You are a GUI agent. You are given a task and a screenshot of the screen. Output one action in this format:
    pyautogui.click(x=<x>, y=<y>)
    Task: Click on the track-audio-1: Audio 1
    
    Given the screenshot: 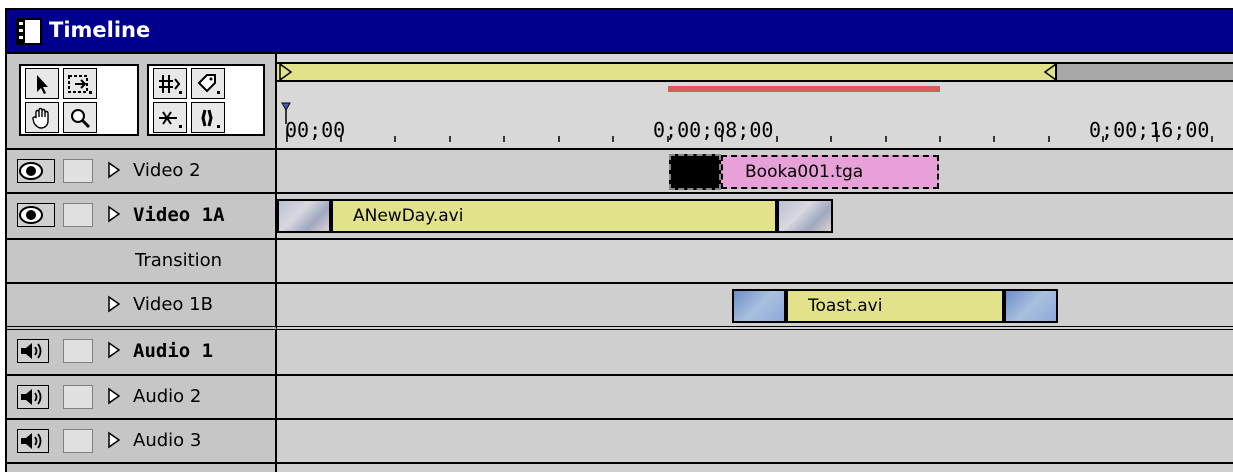 What is the action you would take?
    pyautogui.click(x=620, y=353)
    